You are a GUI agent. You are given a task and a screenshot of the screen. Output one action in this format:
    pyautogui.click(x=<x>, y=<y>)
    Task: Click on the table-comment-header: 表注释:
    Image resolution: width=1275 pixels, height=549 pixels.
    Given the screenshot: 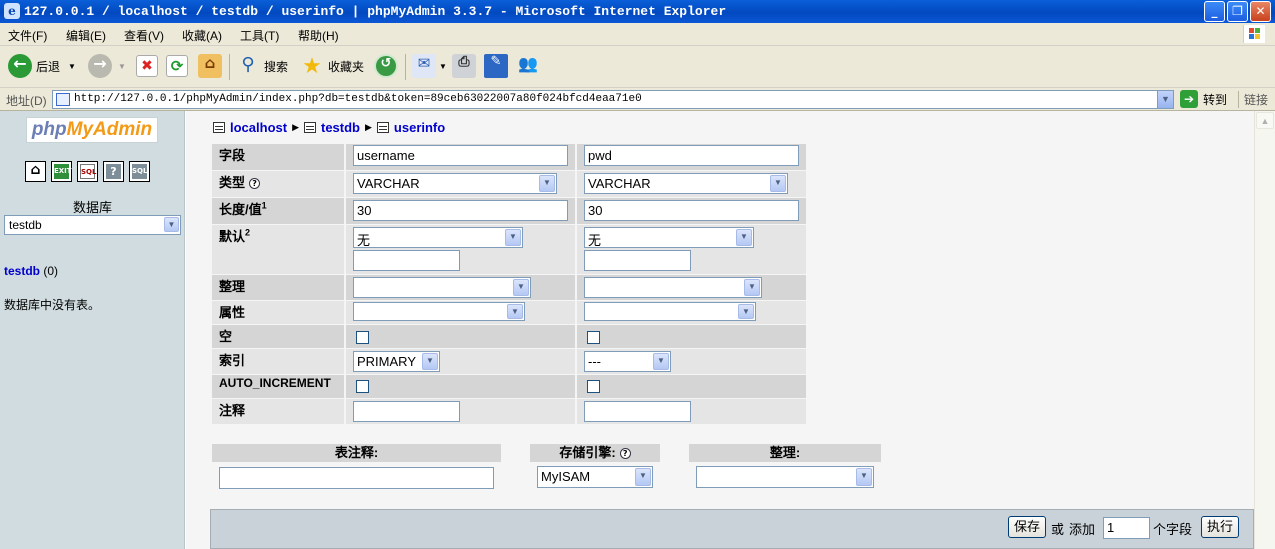 What is the action you would take?
    pyautogui.click(x=356, y=453)
    